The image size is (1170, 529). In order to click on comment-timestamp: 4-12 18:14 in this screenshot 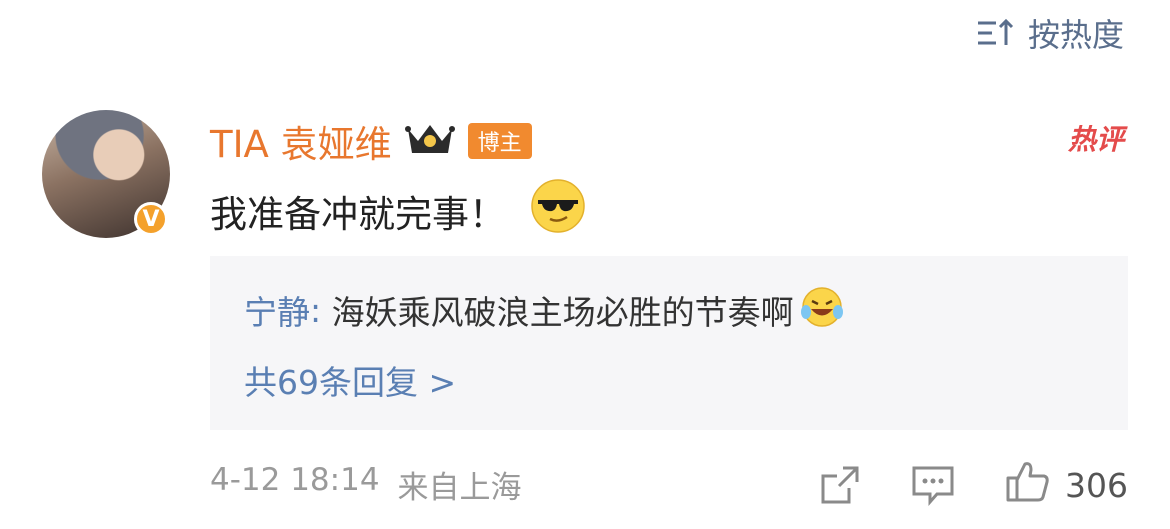, I will do `click(295, 480)`.